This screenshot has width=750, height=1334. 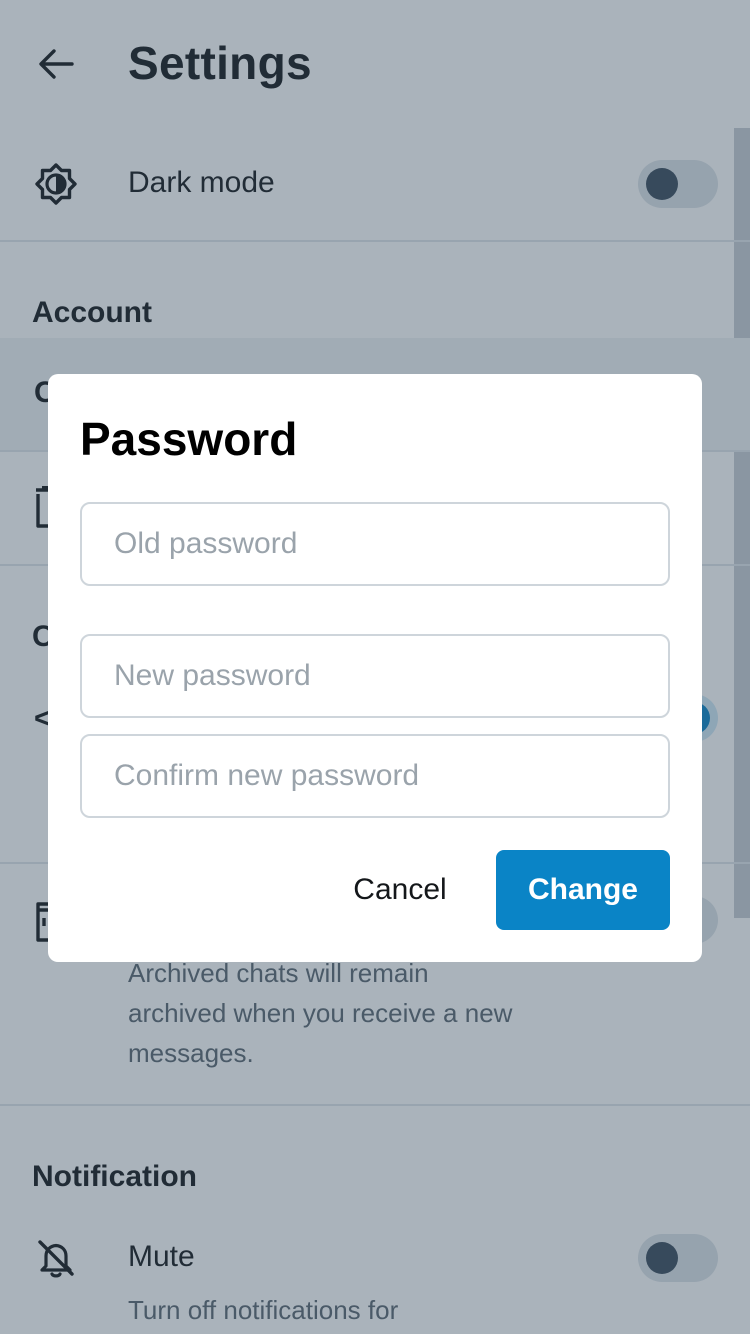 I want to click on confirm-password-field, so click(x=375, y=776).